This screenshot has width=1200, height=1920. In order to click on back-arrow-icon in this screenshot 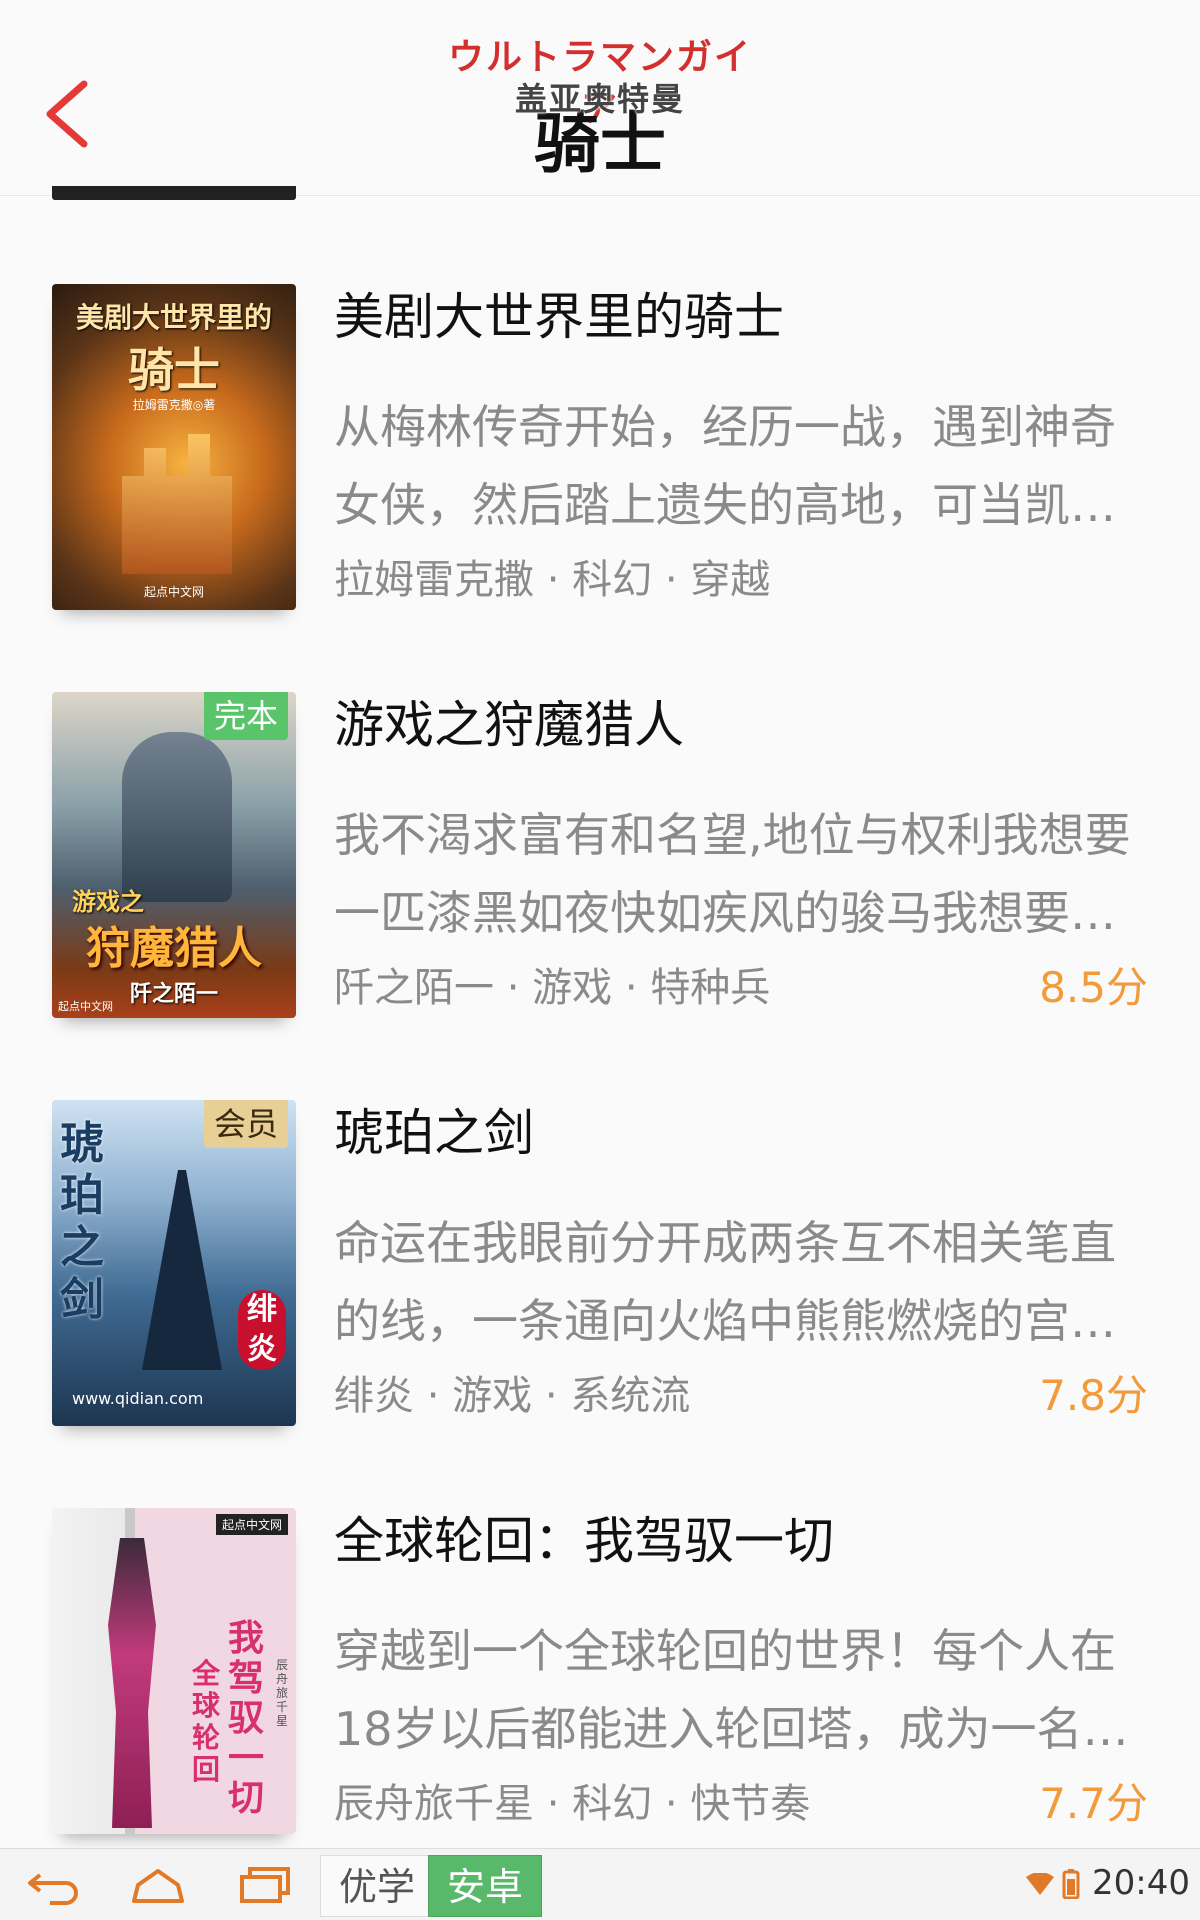, I will do `click(70, 114)`.